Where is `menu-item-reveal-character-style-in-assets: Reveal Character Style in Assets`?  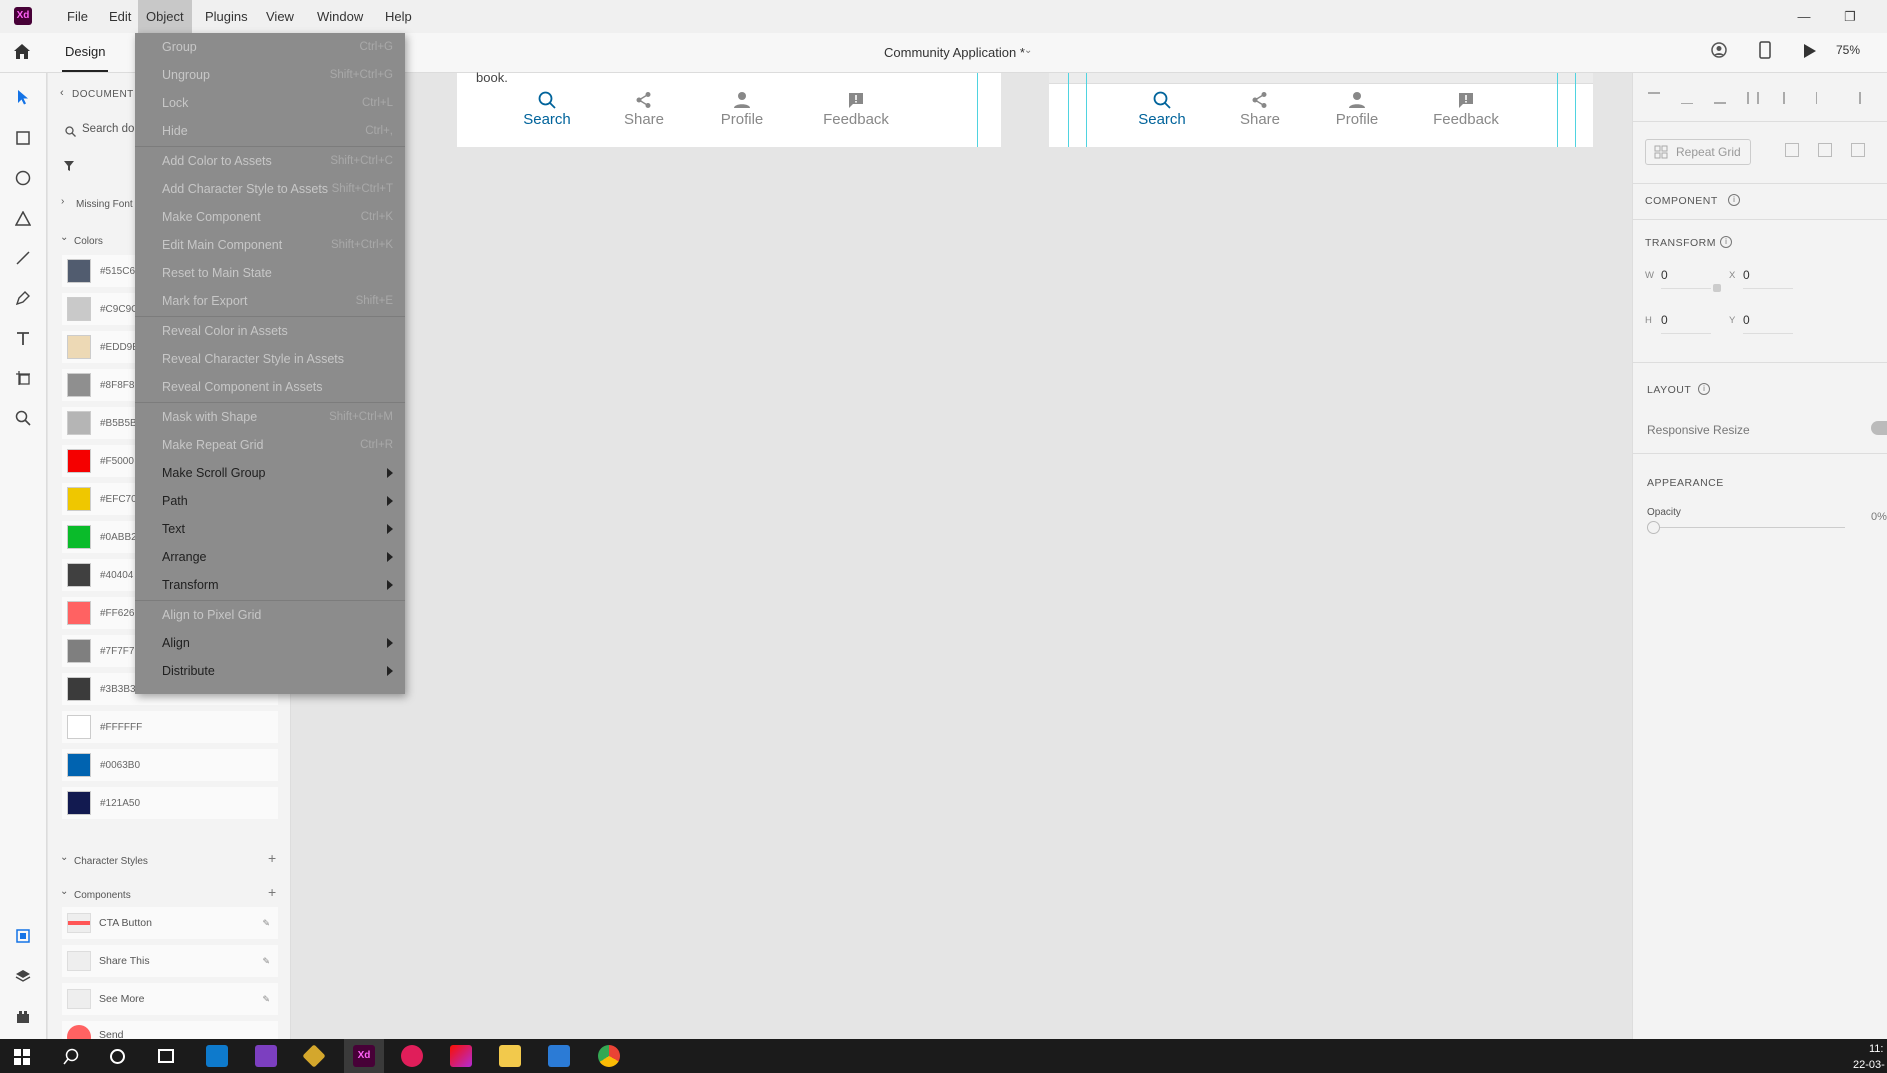
menu-item-reveal-character-style-in-assets: Reveal Character Style in Assets is located at coordinates (270, 359).